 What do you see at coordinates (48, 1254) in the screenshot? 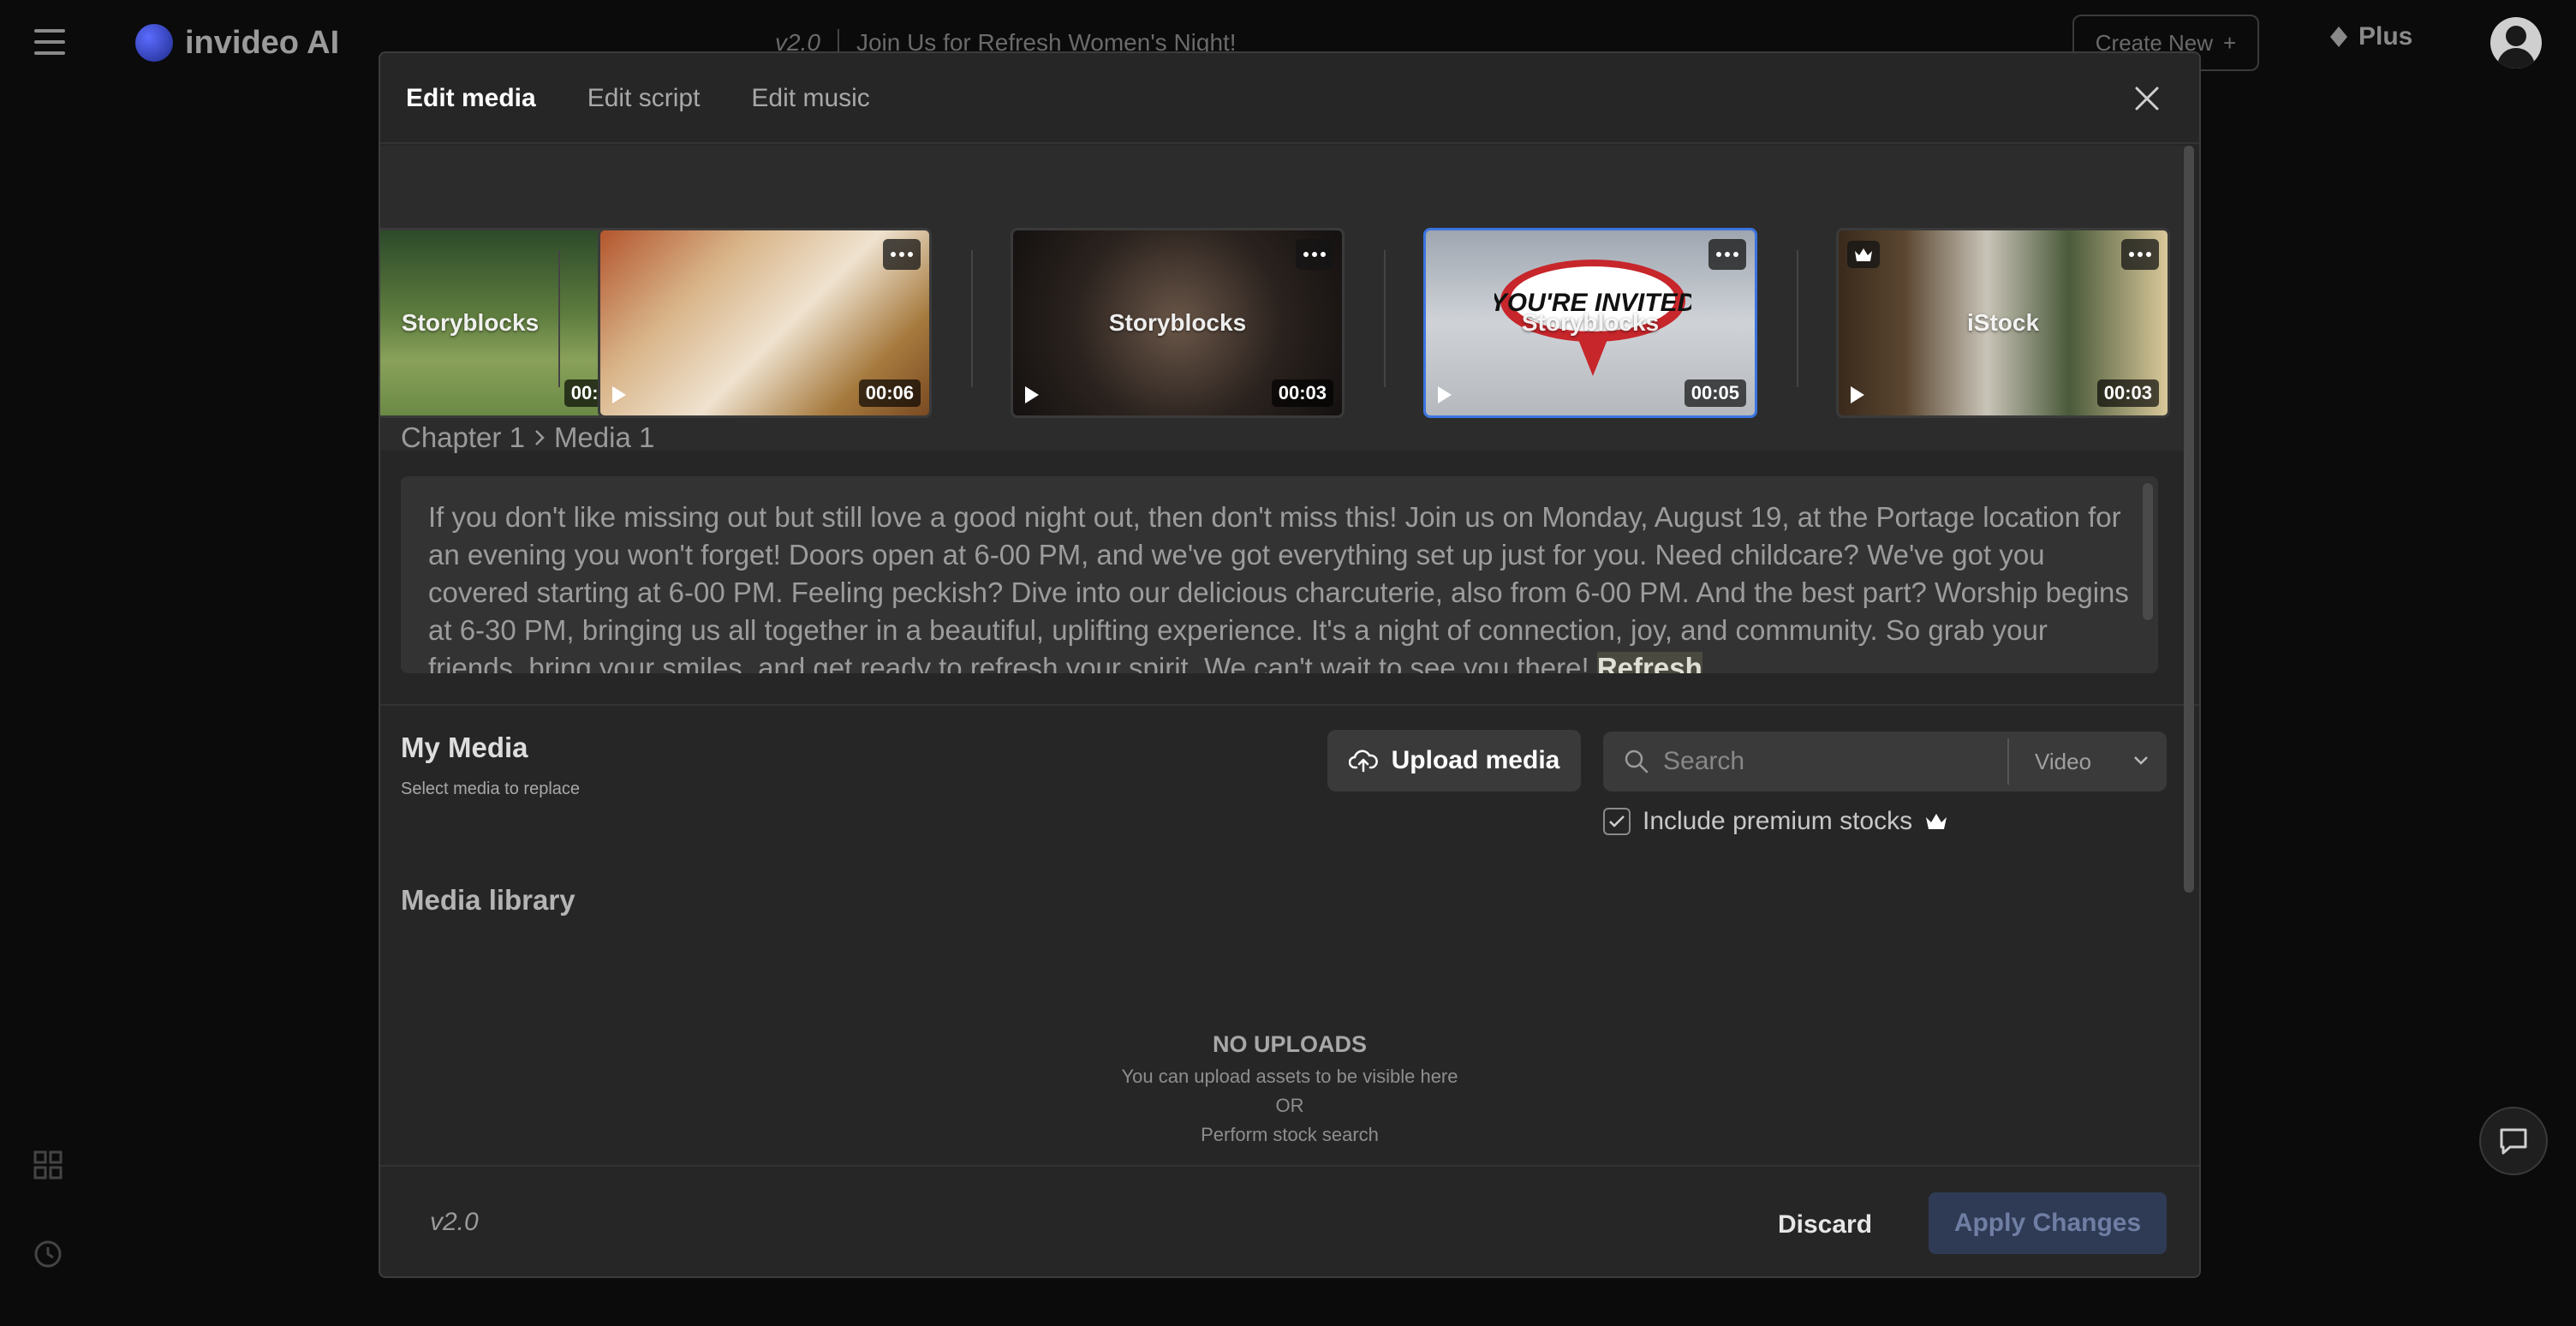
I see `history-icon` at bounding box center [48, 1254].